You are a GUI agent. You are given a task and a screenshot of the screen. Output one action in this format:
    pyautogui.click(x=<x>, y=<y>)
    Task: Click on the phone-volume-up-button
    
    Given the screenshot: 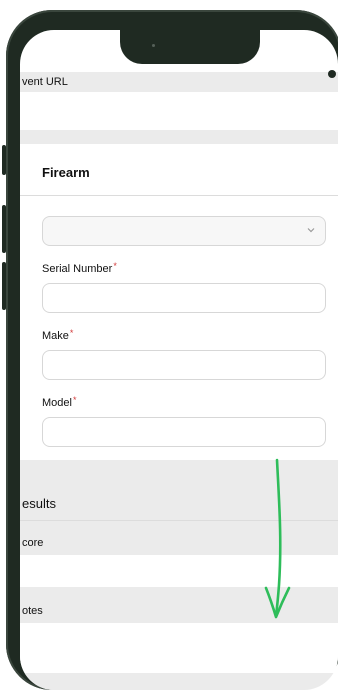 What is the action you would take?
    pyautogui.click(x=4, y=229)
    